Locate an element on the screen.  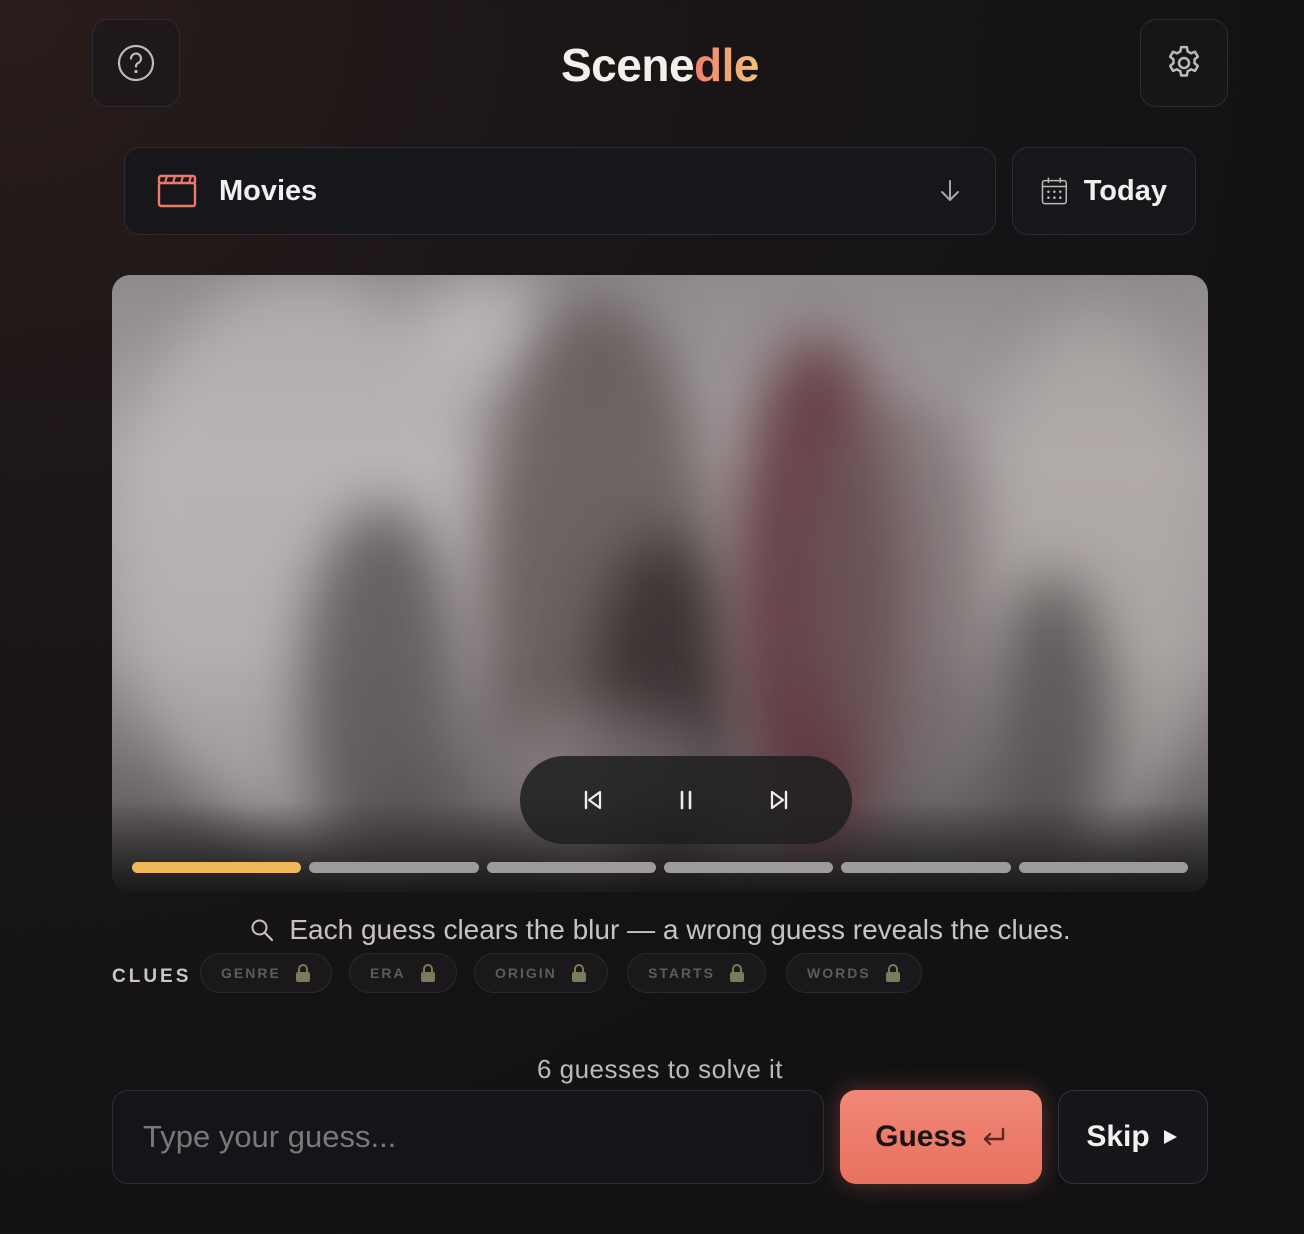
gear-icon is located at coordinates (1184, 61).